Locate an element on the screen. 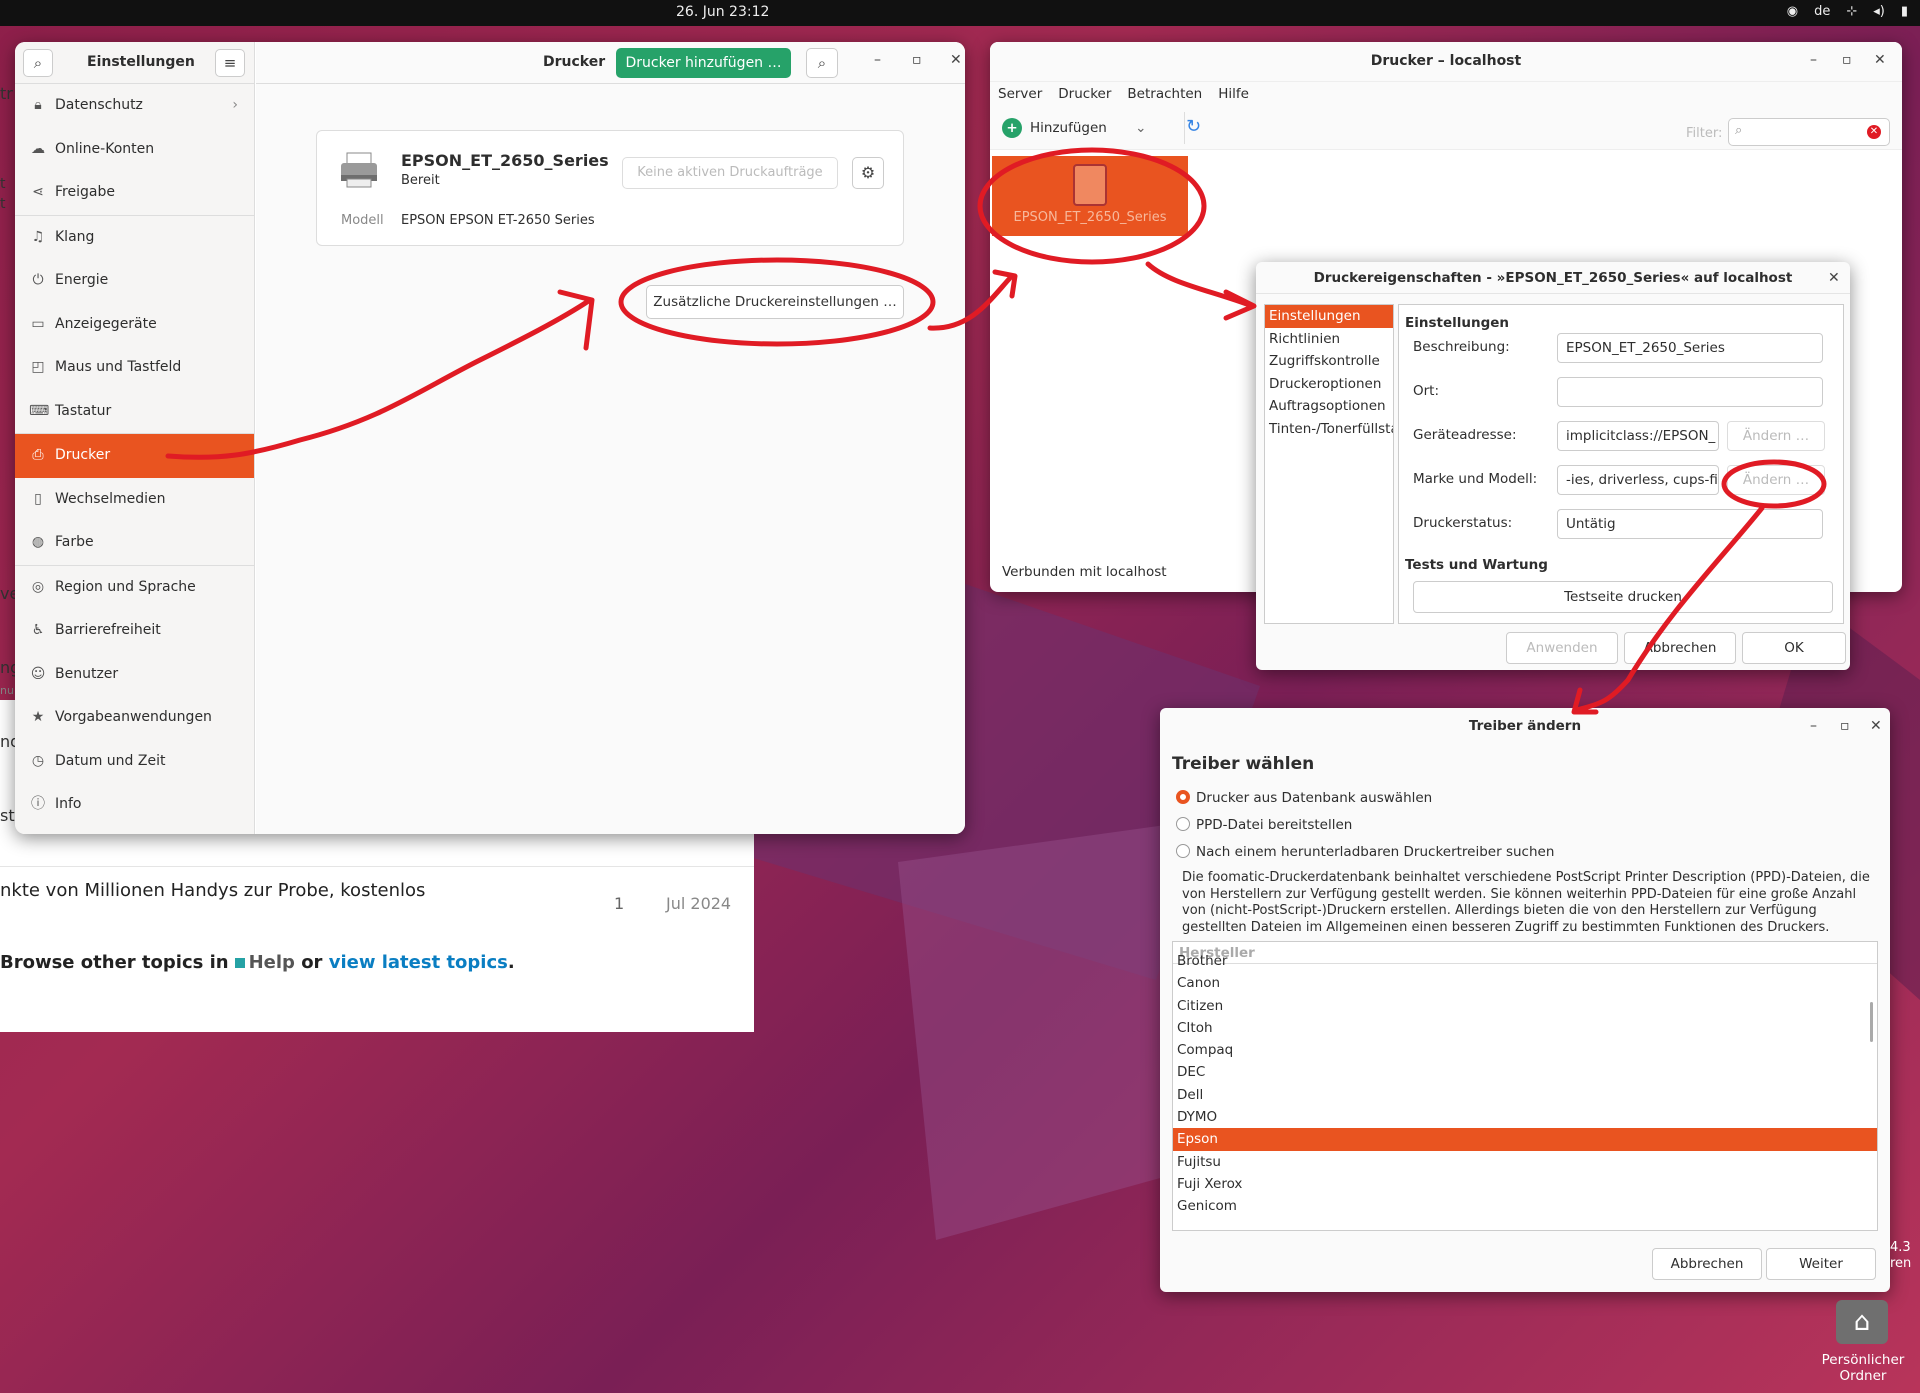 The image size is (1920, 1393). sidebar-item-wechselmedien: ▯ Wechselmedien is located at coordinates (134, 500).